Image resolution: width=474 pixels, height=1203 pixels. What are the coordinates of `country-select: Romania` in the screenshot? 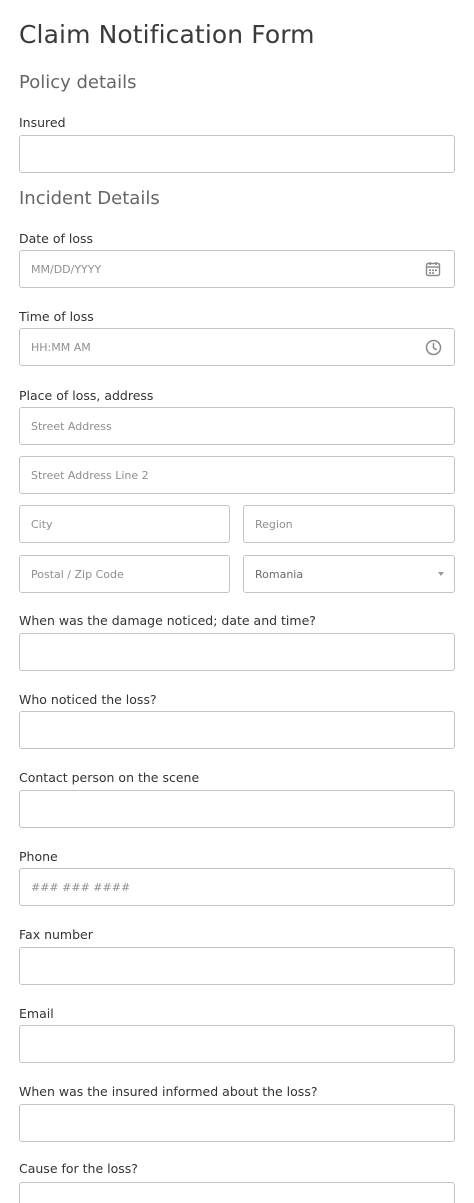 It's located at (349, 574).